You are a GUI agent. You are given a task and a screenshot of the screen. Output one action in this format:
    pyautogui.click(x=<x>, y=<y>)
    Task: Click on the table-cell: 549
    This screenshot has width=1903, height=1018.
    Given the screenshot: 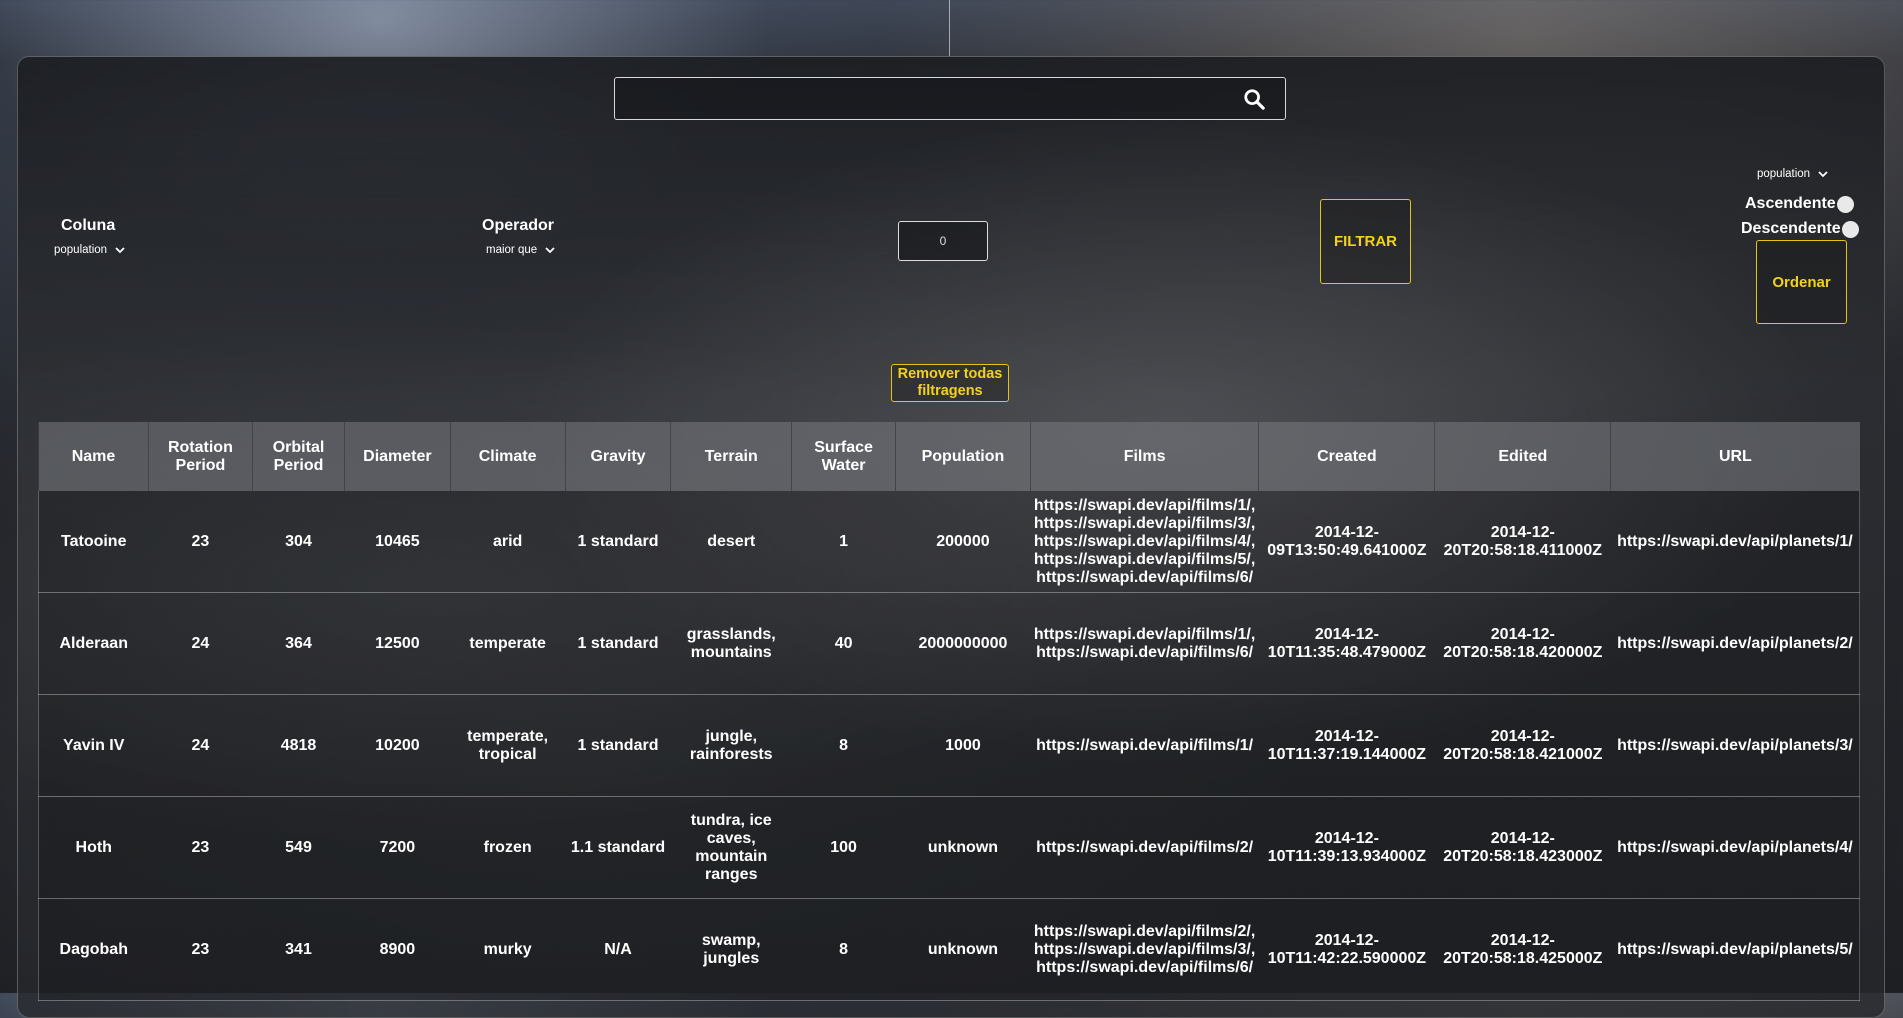 What is the action you would take?
    pyautogui.click(x=298, y=847)
    